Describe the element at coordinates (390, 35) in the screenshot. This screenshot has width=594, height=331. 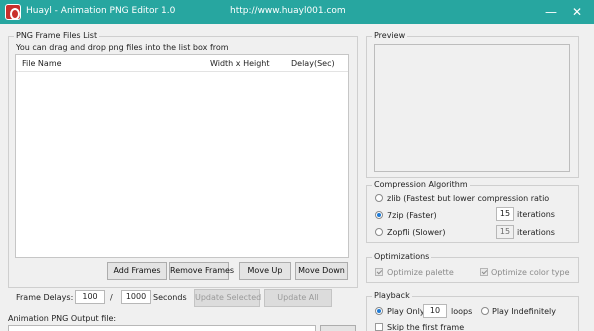
I see `preview-group-title: Preview` at that location.